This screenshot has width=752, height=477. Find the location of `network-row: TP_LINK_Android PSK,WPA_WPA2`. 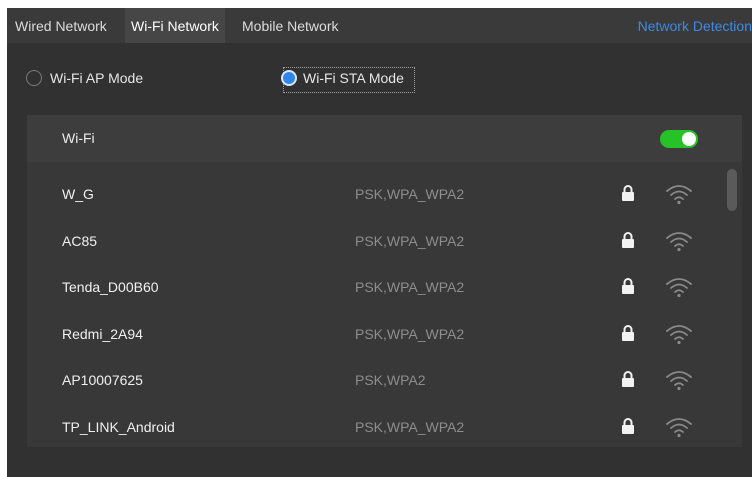

network-row: TP_LINK_Android PSK,WPA_WPA2 is located at coordinates (374, 427).